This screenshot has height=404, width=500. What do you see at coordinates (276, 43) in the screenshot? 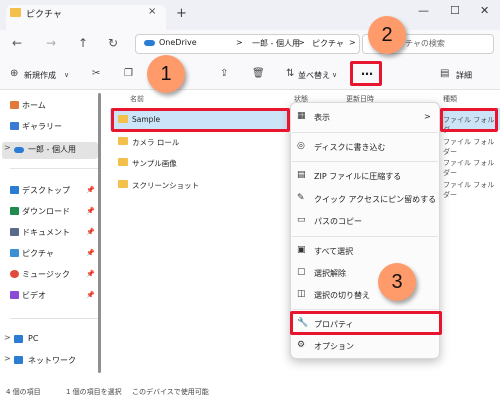
I see `breadcrumb-user: 一郎 - 個人用` at bounding box center [276, 43].